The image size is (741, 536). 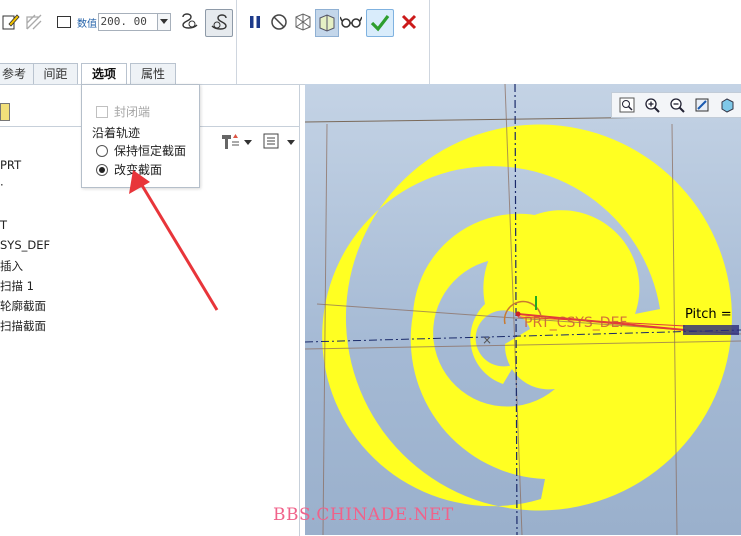 I want to click on tree-item: 扫描 1, so click(x=17, y=286).